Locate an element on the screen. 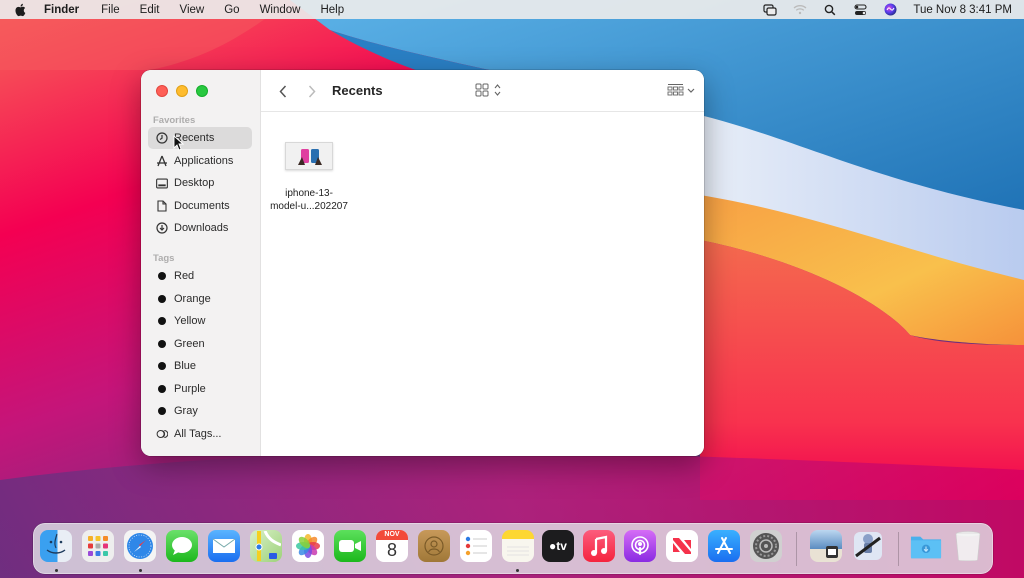  dock-reminders is located at coordinates (476, 546).